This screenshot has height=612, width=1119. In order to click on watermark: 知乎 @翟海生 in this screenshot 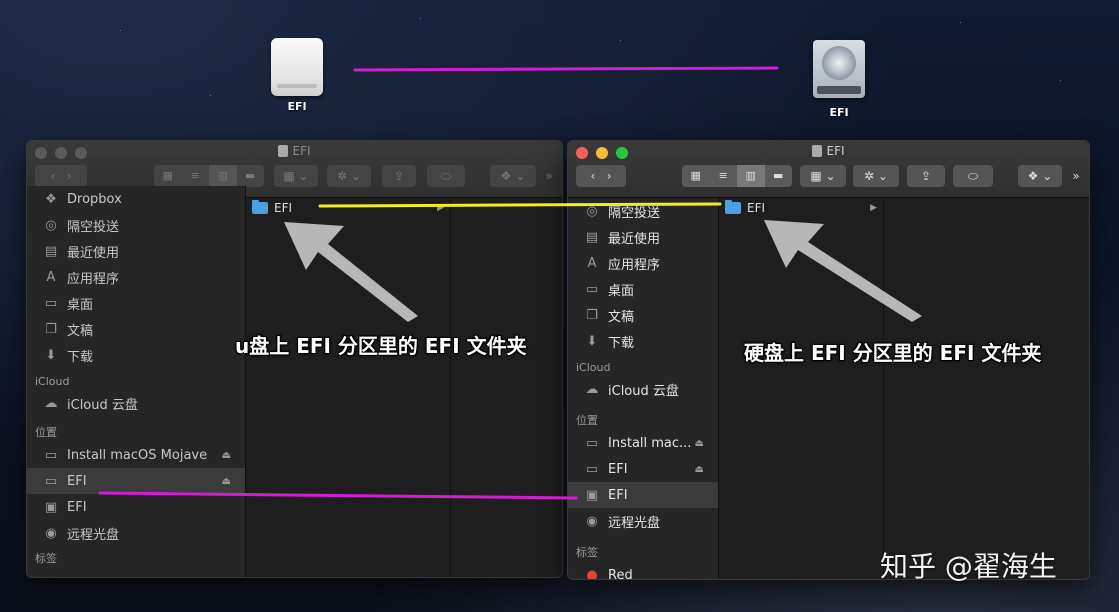, I will do `click(968, 566)`.